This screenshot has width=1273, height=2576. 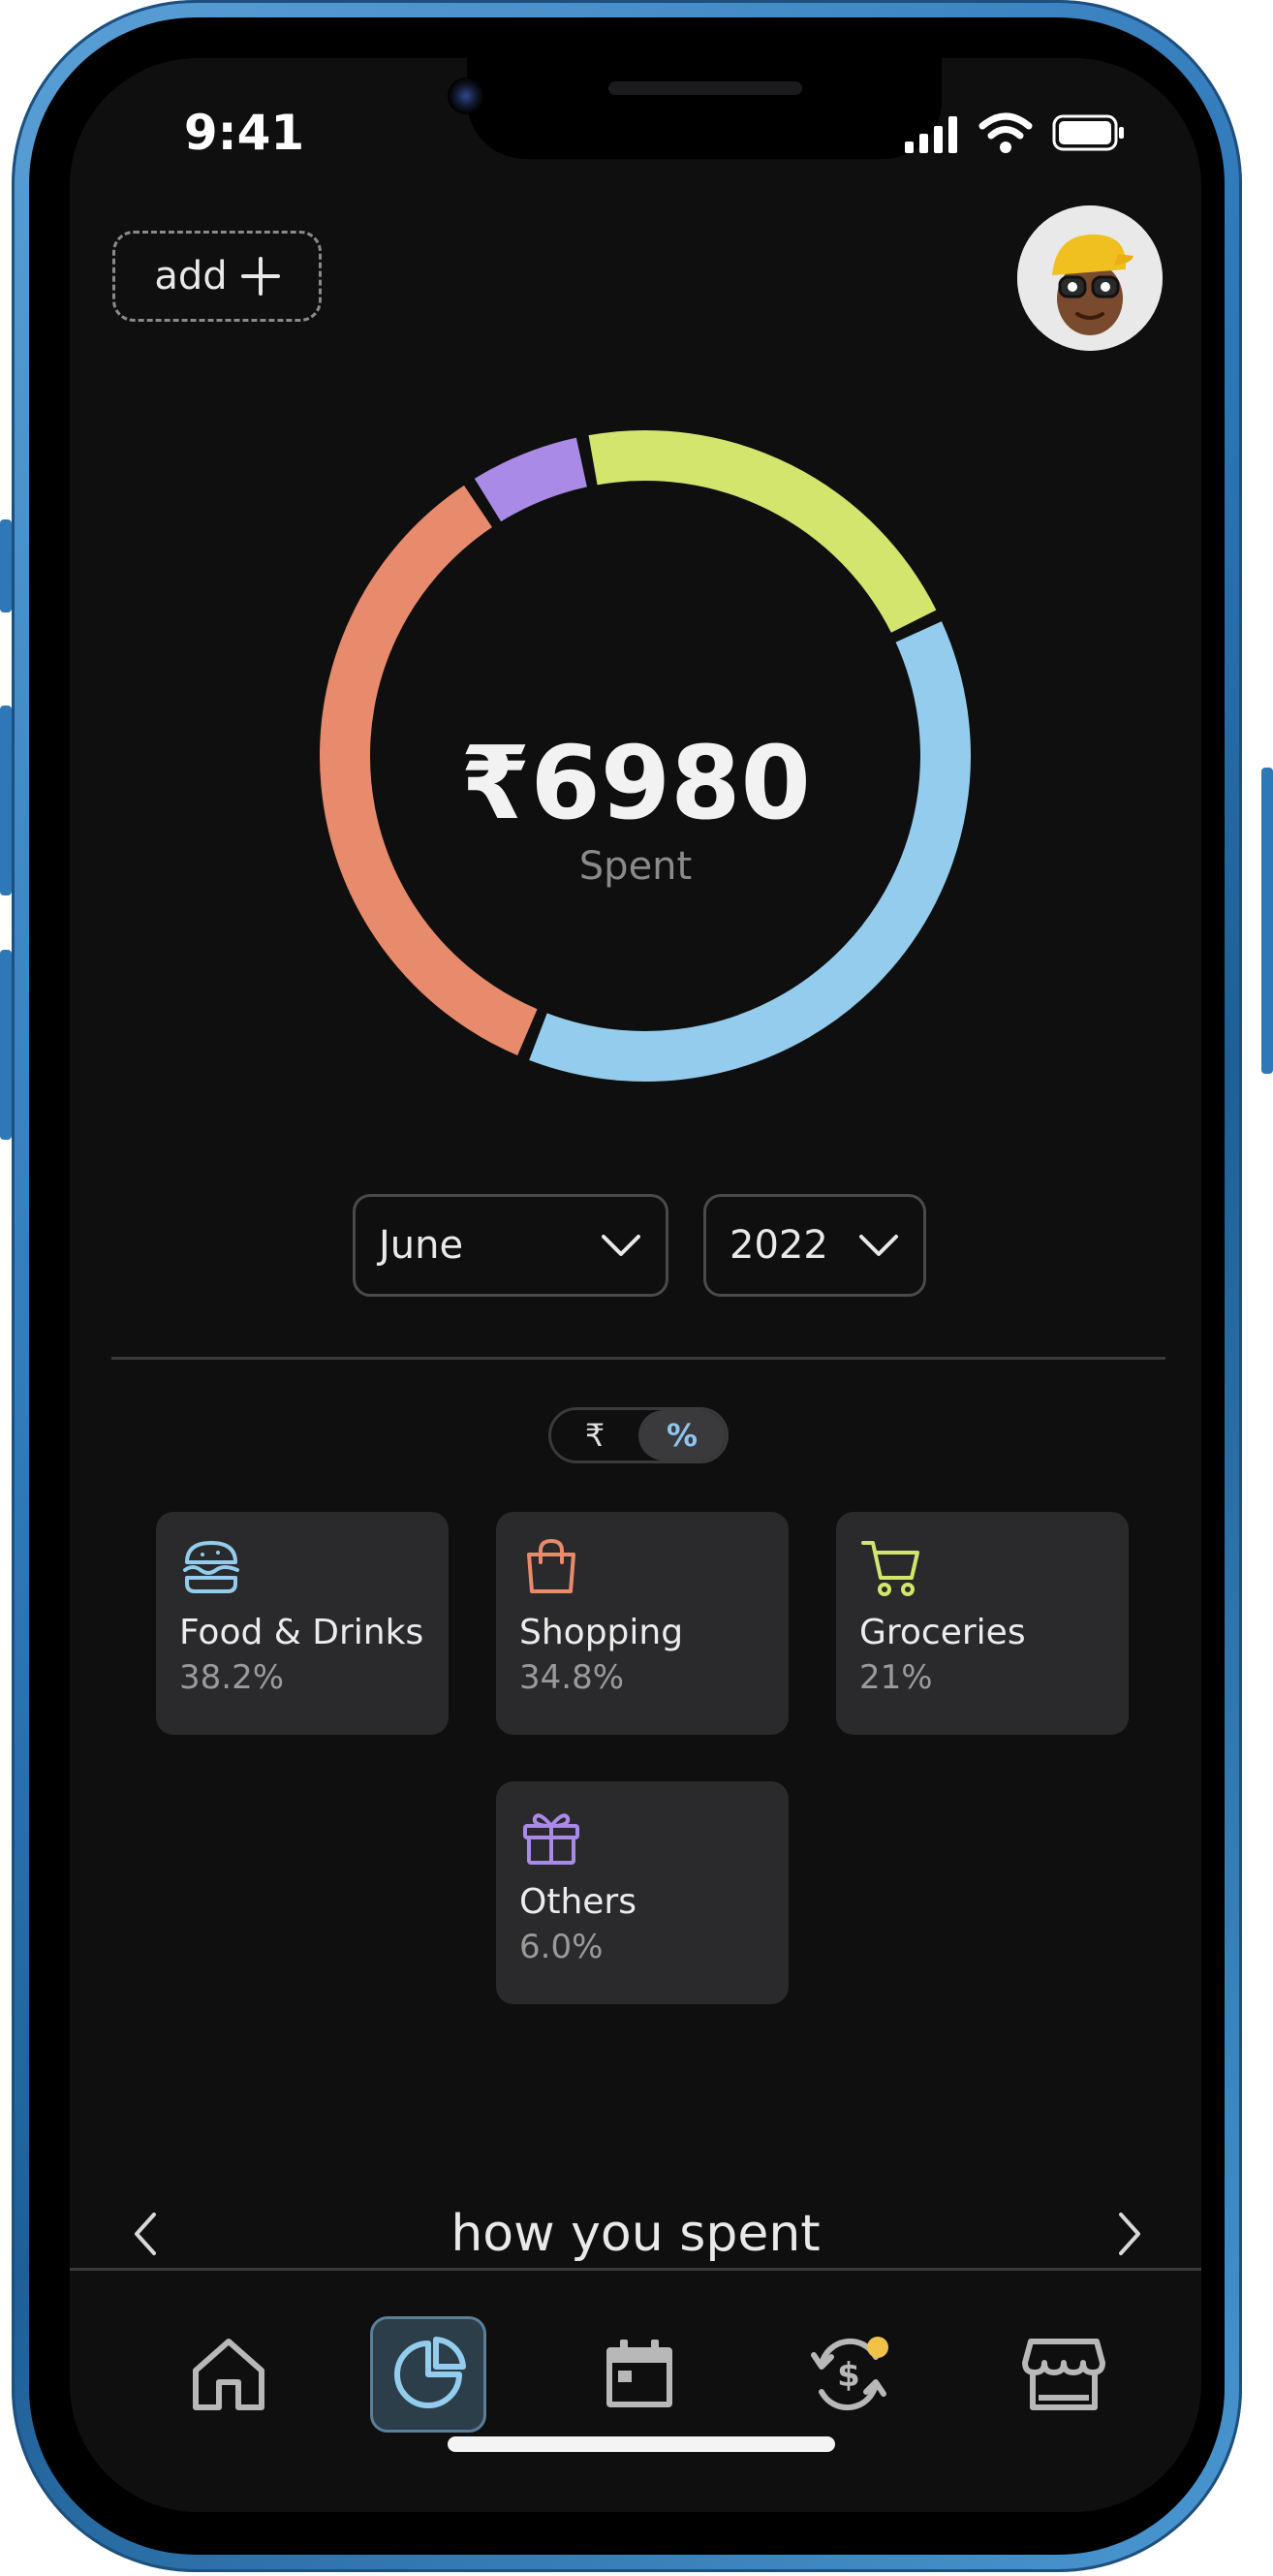 I want to click on previous-arrow, so click(x=145, y=2234).